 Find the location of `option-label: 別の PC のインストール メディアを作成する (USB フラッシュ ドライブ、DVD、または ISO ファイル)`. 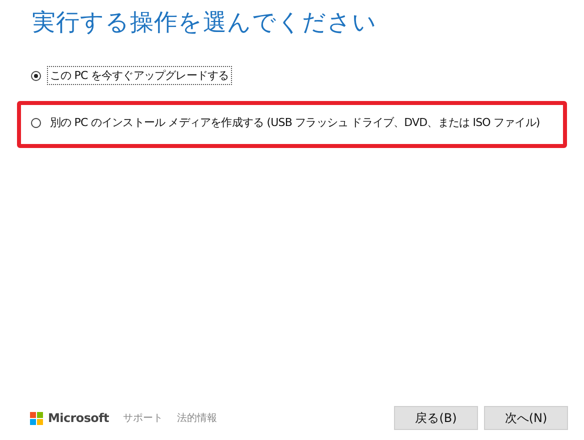

option-label: 別の PC のインストール メディアを作成する (USB フラッシュ ドライブ、DVD、または ISO ファイル) is located at coordinates (295, 122).